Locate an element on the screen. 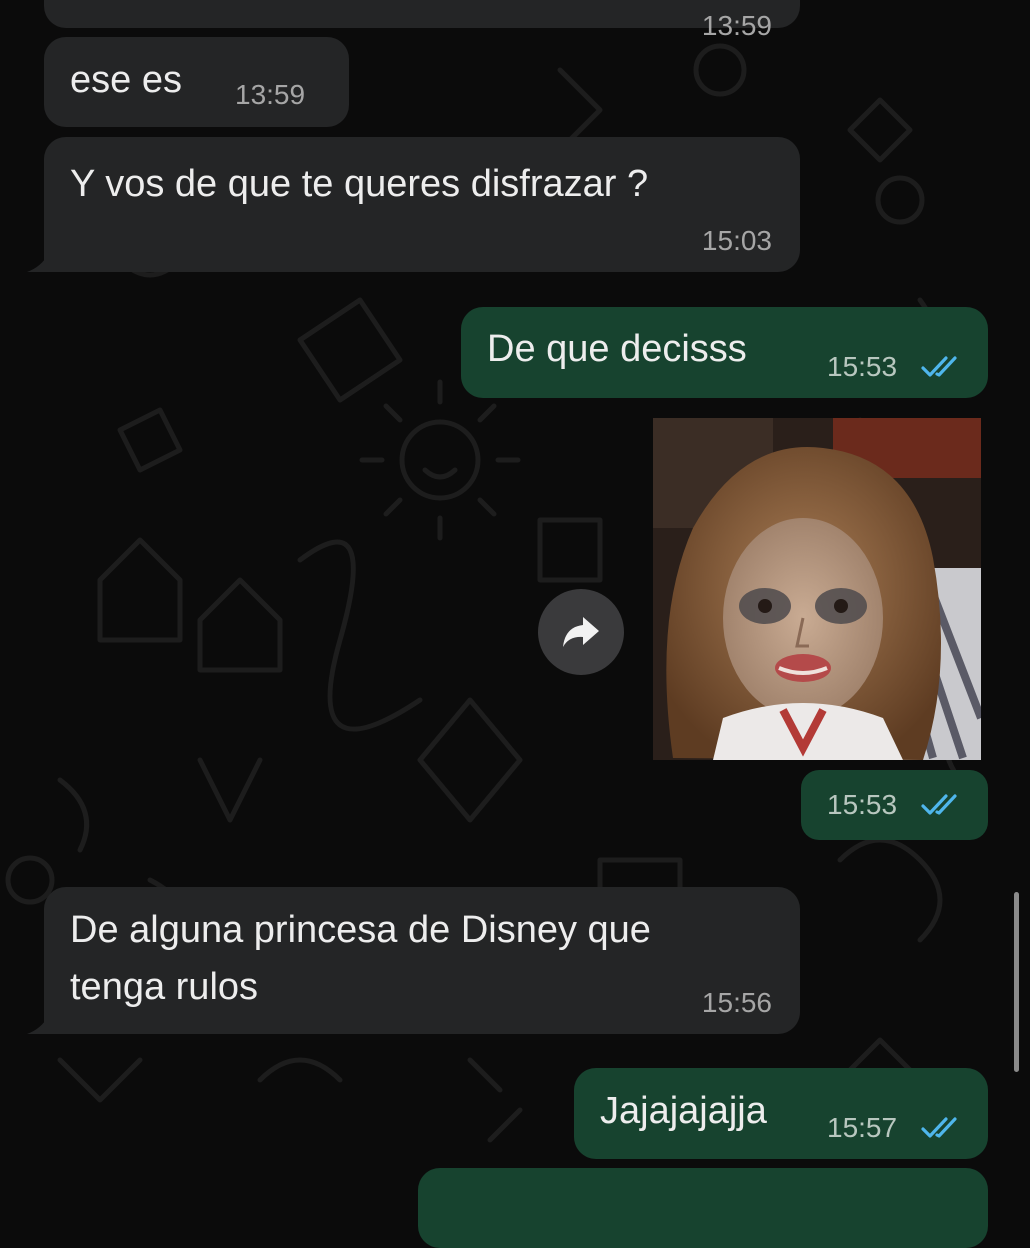 The image size is (1030, 1248). message-bubble-outgoing: 15:53 is located at coordinates (894, 805).